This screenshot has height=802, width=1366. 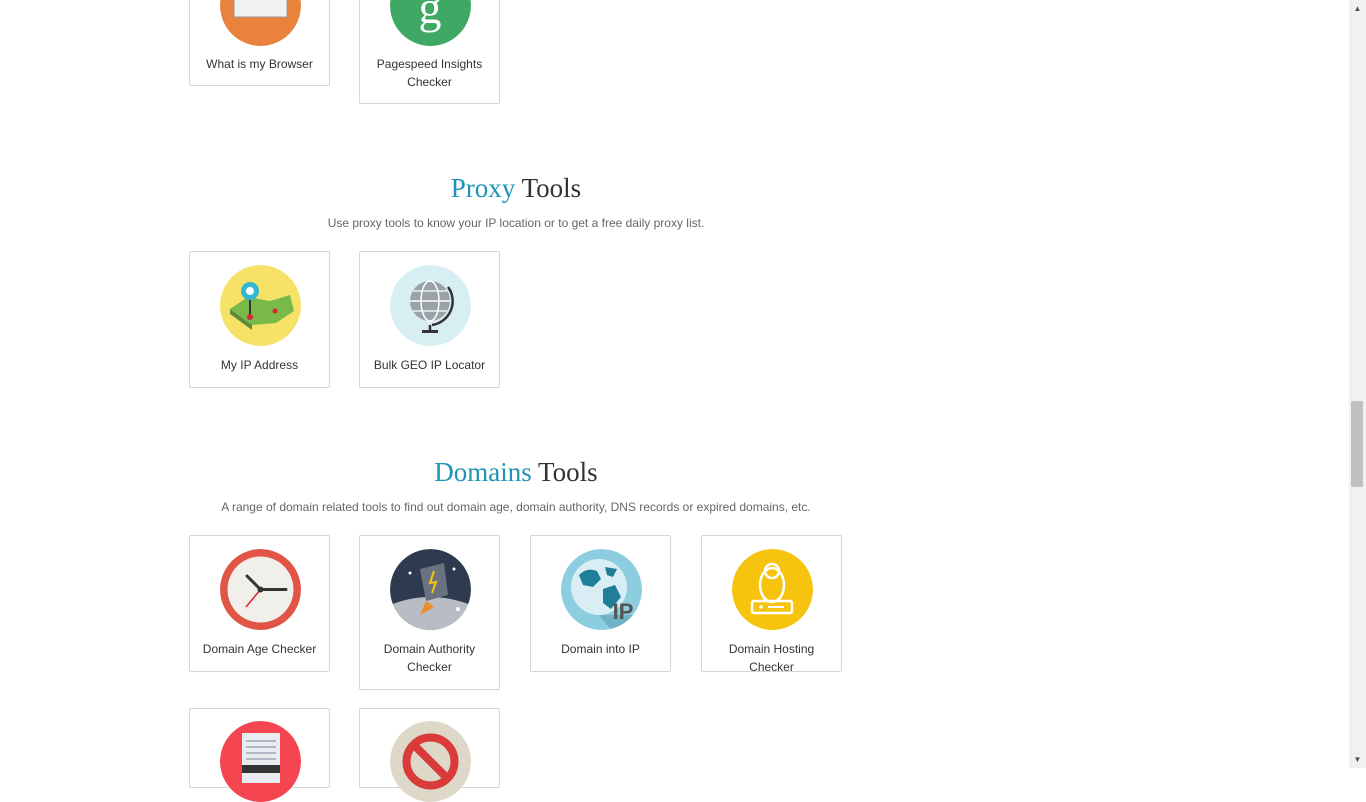 I want to click on clock-icon, so click(x=260, y=589).